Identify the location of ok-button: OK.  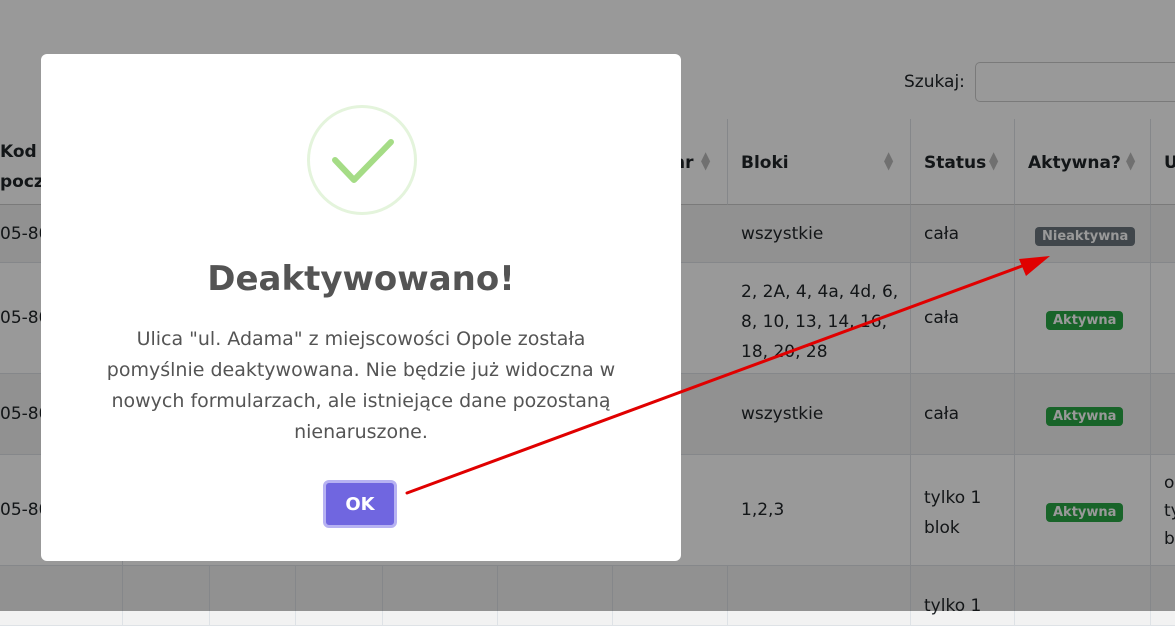
(360, 504).